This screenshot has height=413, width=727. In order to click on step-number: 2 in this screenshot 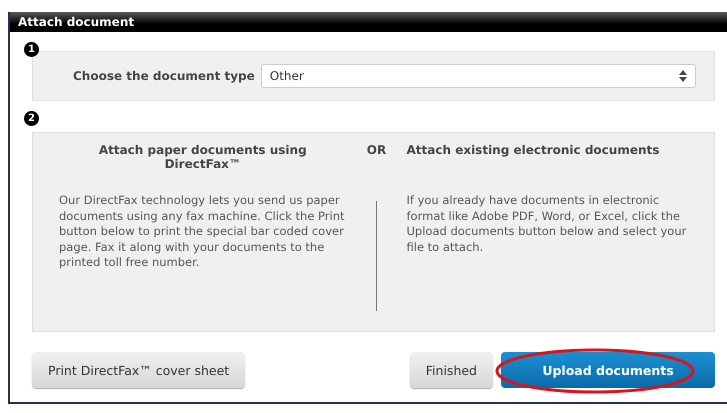, I will do `click(31, 118)`.